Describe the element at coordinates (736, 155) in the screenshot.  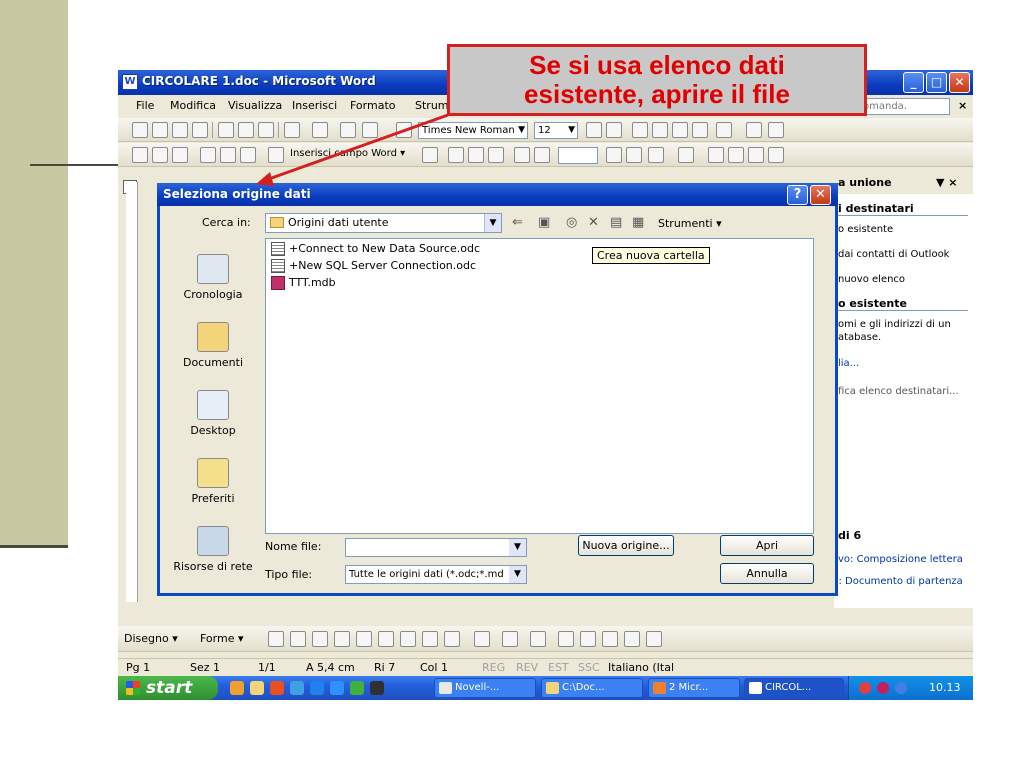
I see `merge-printer-icon` at that location.